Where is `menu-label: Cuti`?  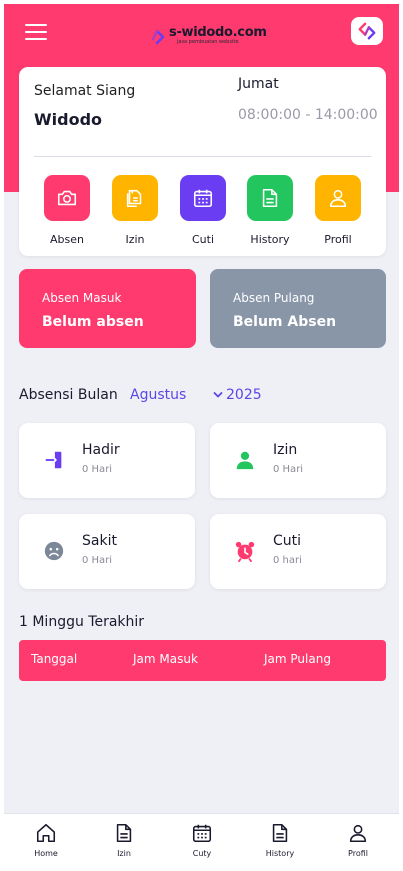
menu-label: Cuti is located at coordinates (203, 239).